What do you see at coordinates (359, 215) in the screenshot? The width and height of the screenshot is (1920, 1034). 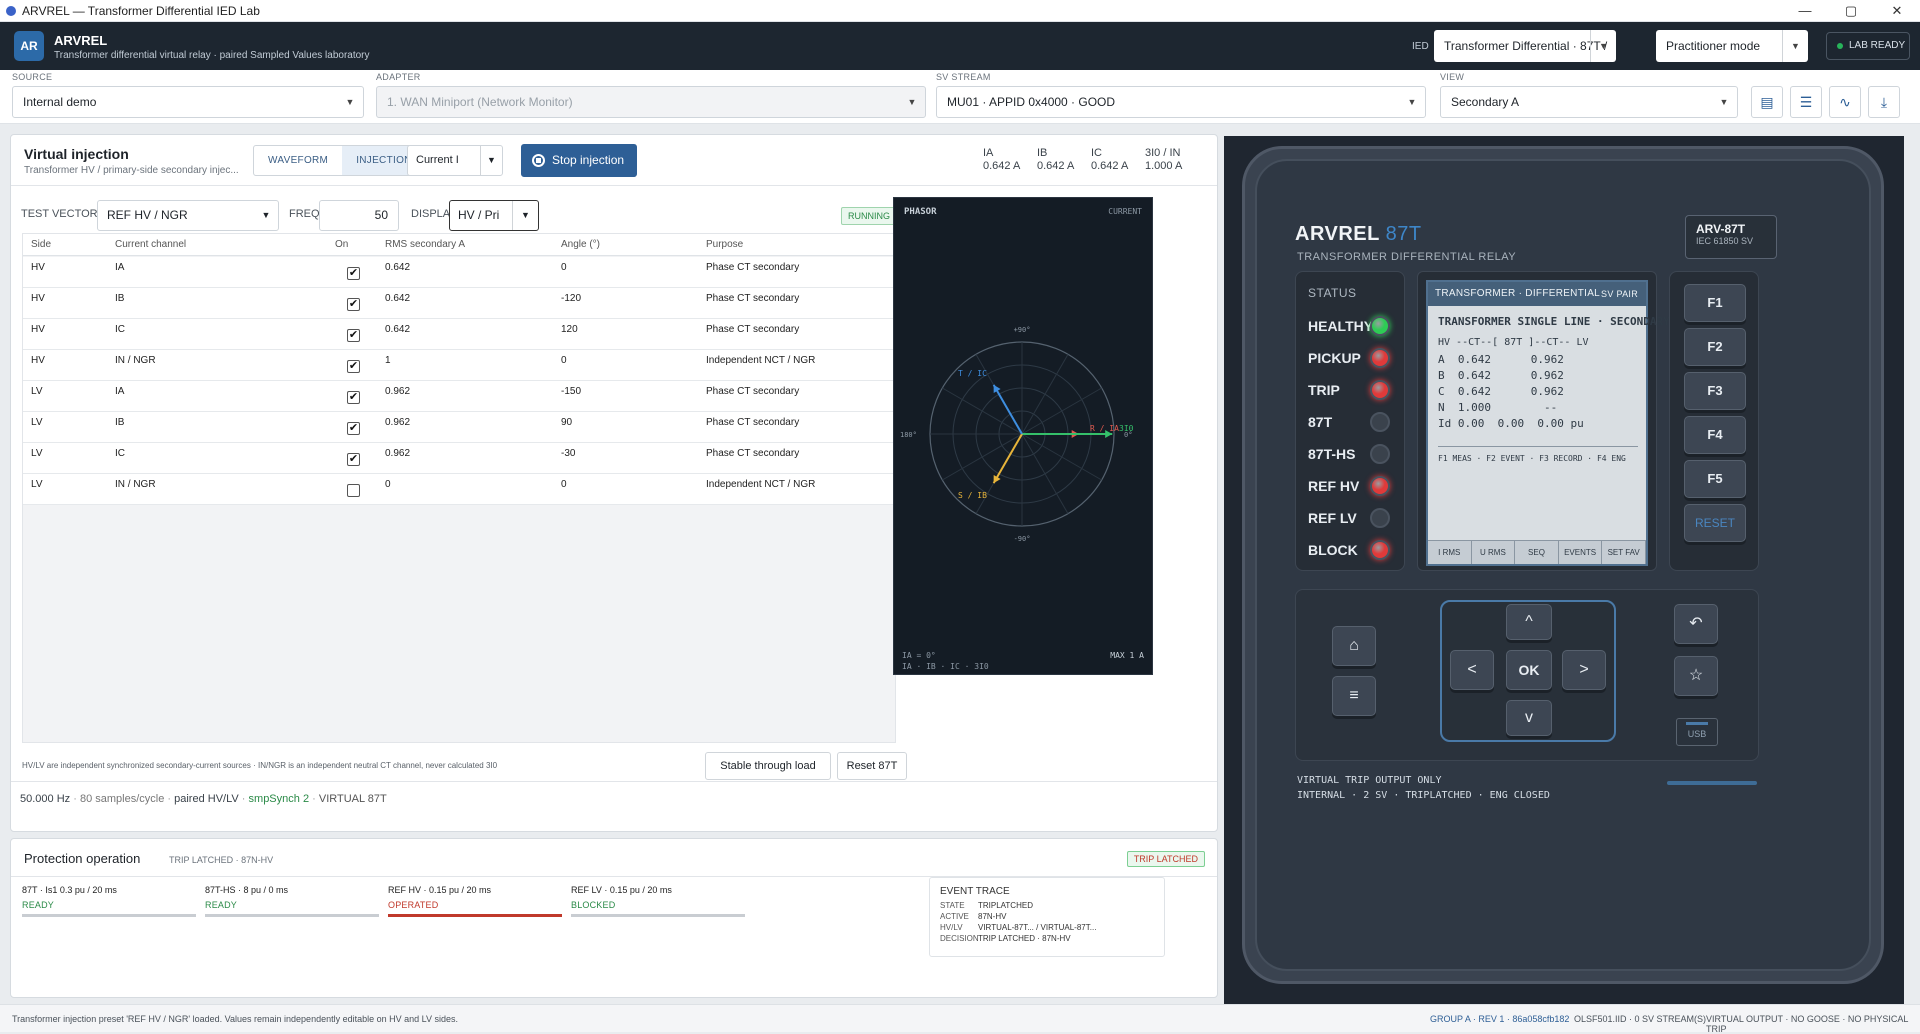 I see `freq-input: 50` at bounding box center [359, 215].